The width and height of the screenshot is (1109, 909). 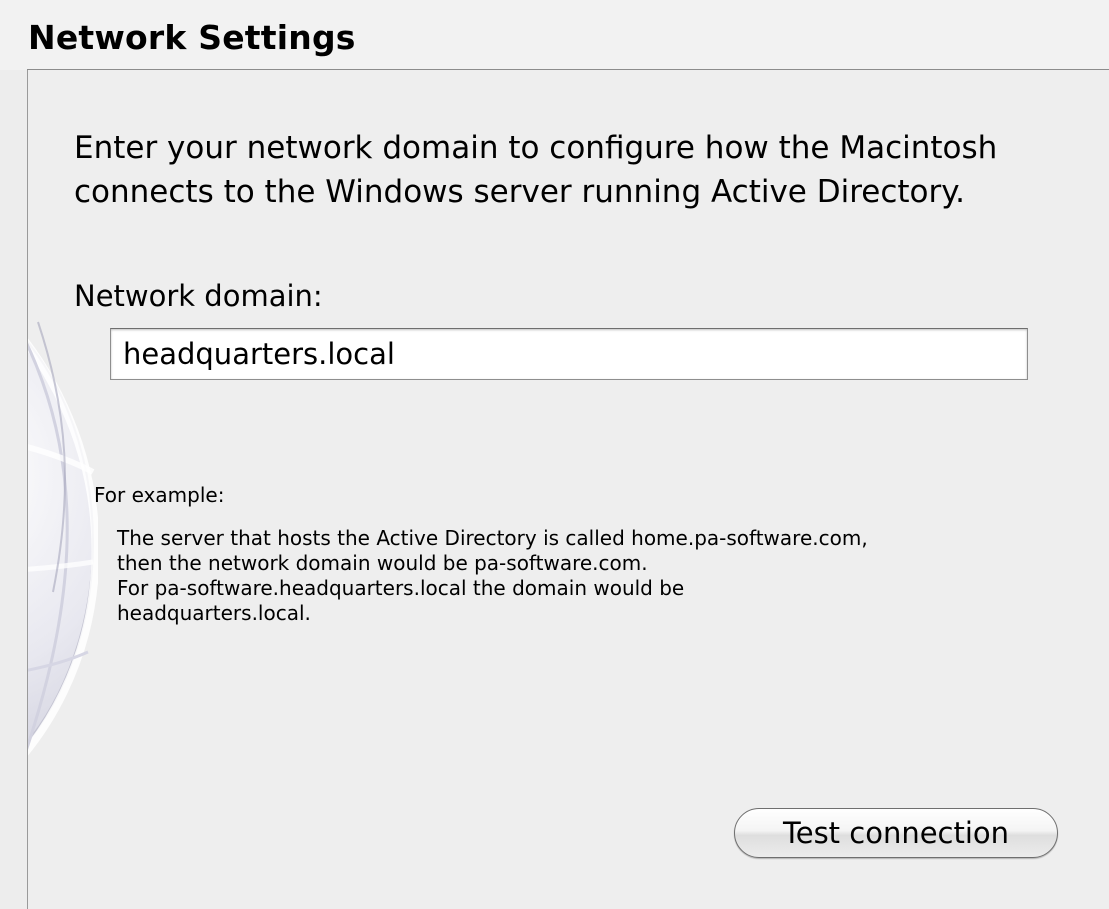 I want to click on example-label: For example:, so click(x=159, y=495).